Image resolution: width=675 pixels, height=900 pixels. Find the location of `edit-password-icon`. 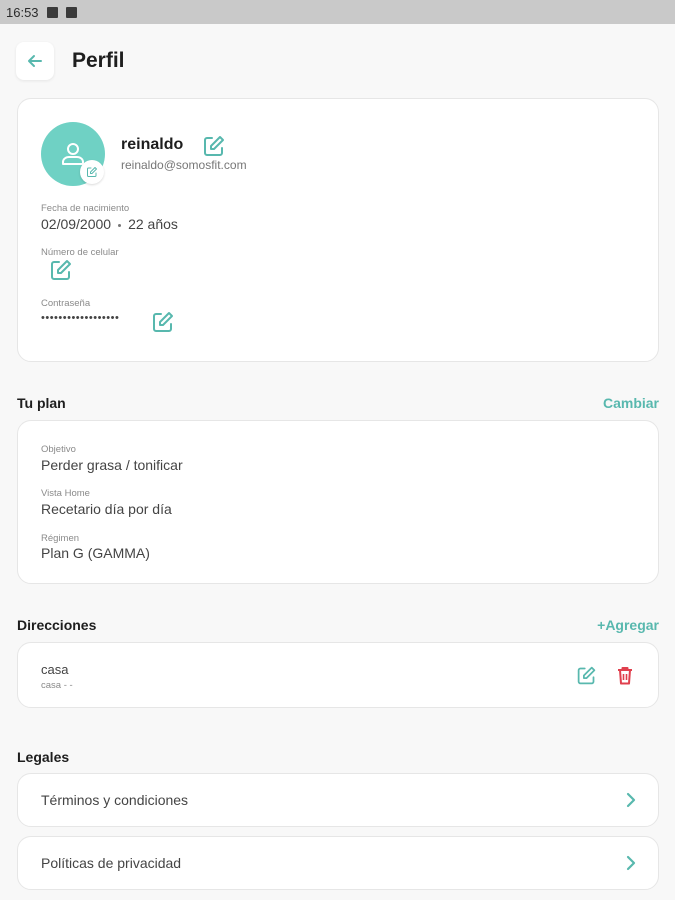

edit-password-icon is located at coordinates (163, 322).